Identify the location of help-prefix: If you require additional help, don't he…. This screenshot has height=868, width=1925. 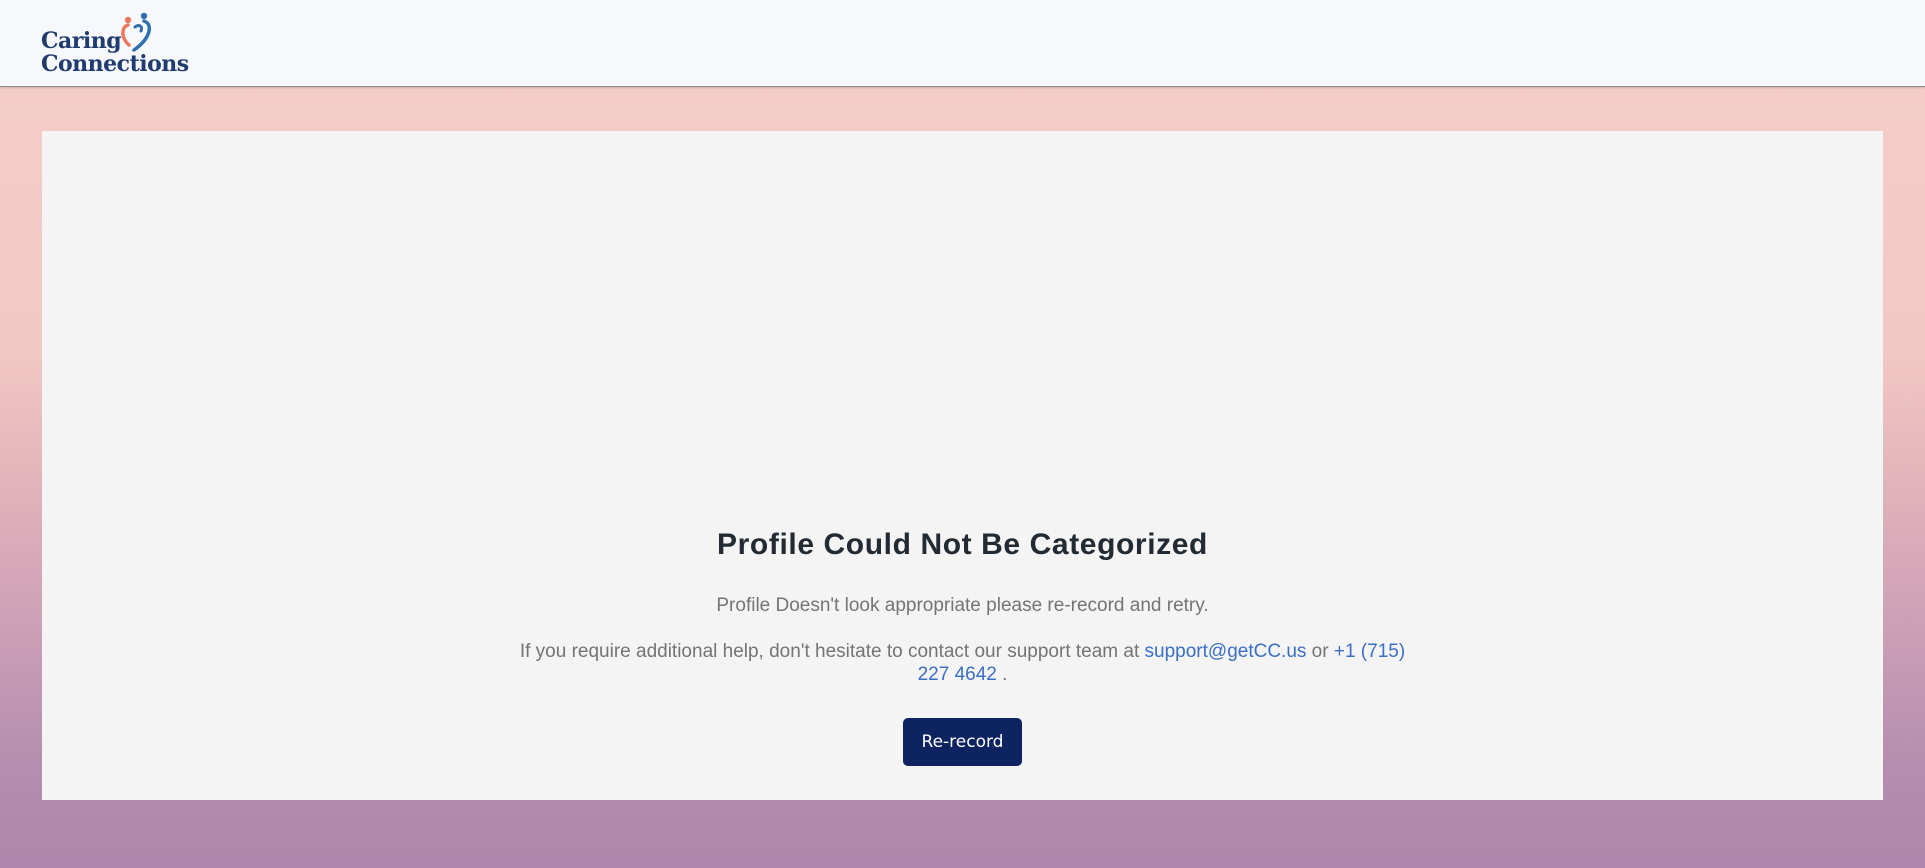
(832, 651).